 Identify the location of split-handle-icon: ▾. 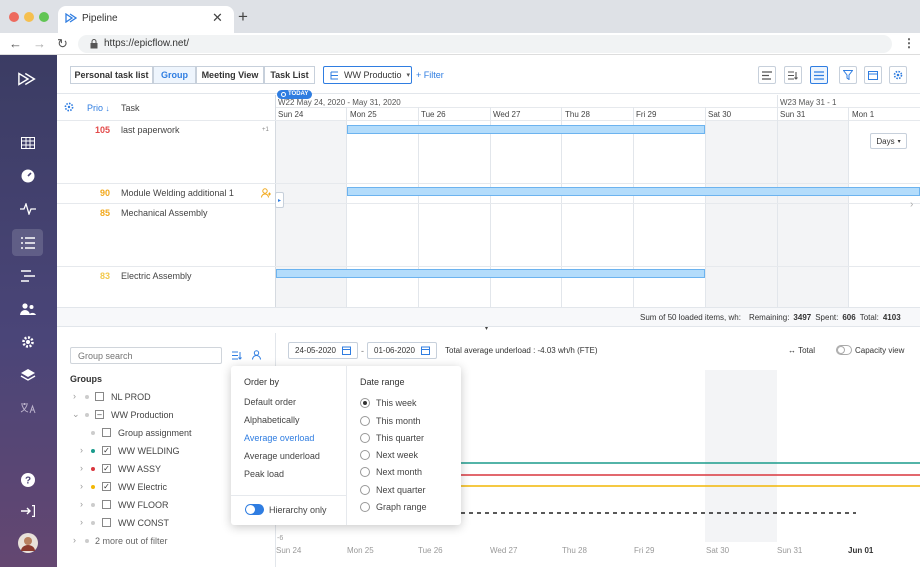
(486, 328).